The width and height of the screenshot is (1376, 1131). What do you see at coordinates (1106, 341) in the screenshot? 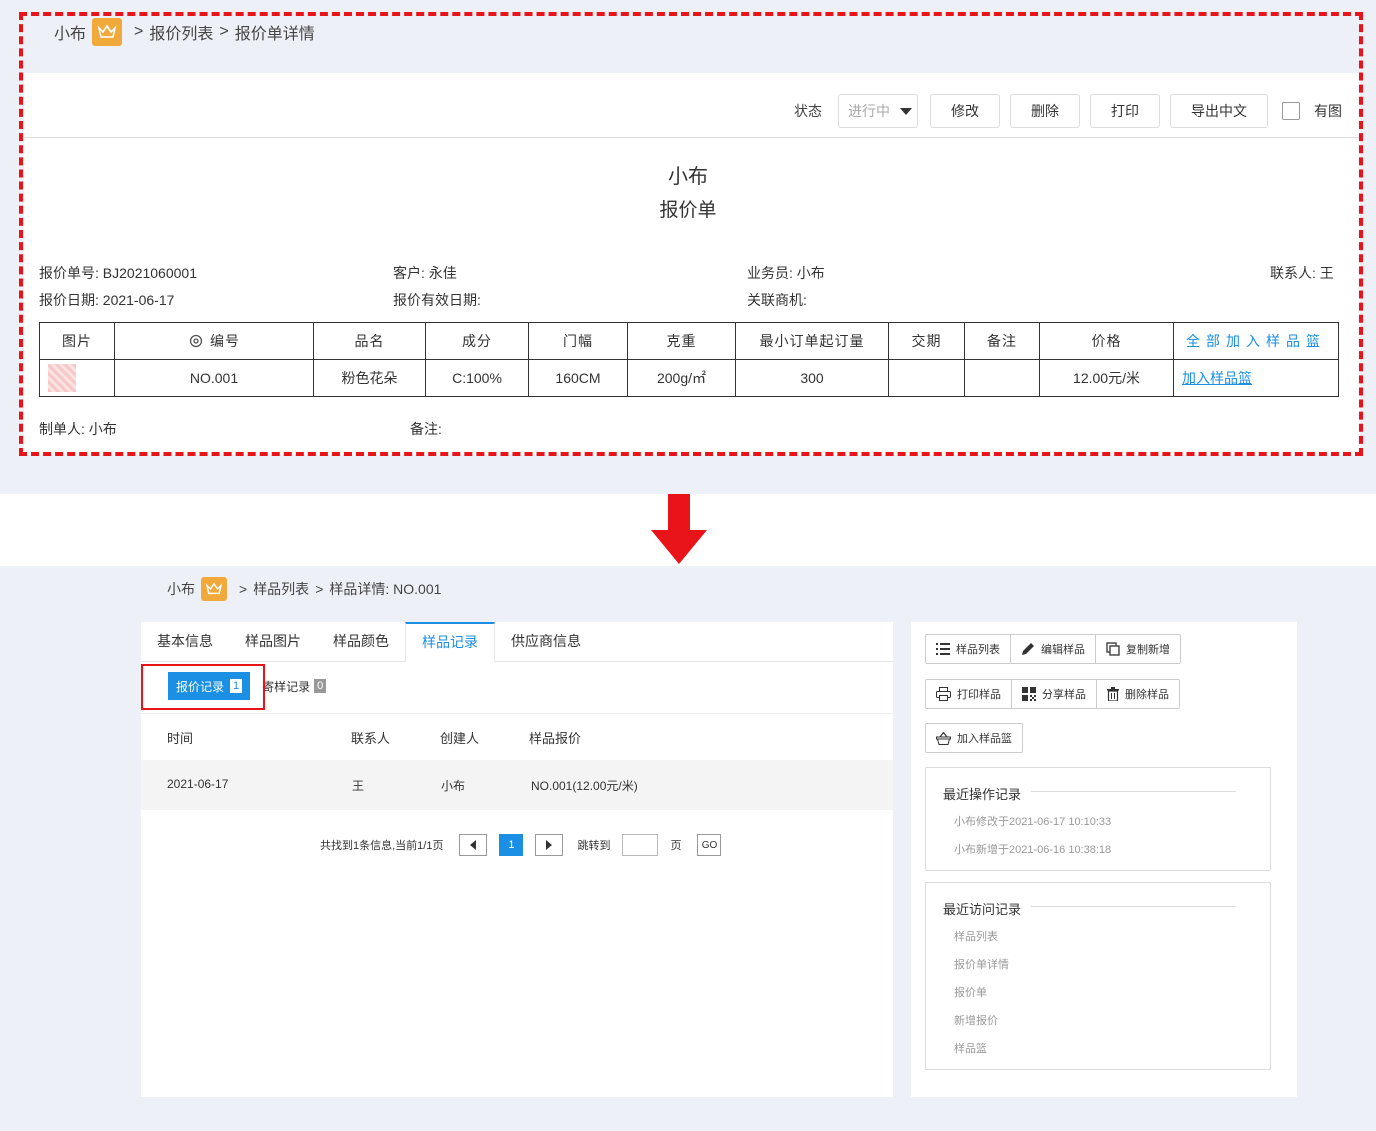
I see `header-price: 价格` at bounding box center [1106, 341].